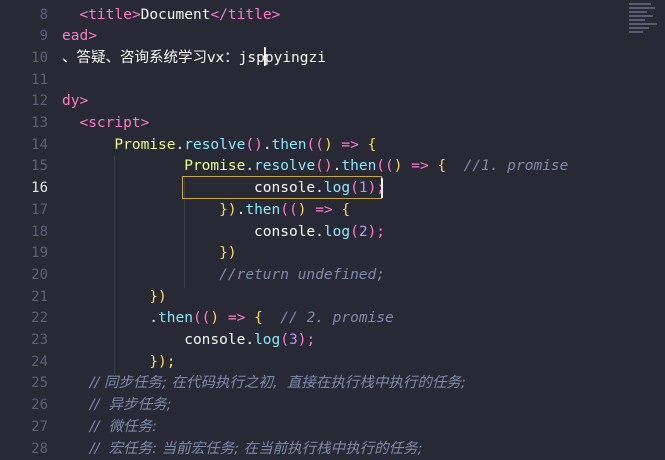 This screenshot has height=460, width=665. I want to click on code-line: 21 }), so click(310, 298).